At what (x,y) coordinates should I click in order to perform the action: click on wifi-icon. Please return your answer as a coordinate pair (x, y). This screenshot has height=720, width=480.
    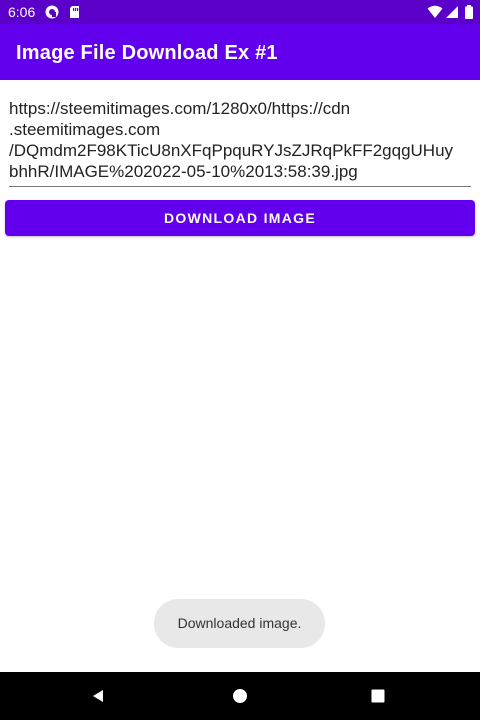
    Looking at the image, I should click on (435, 11).